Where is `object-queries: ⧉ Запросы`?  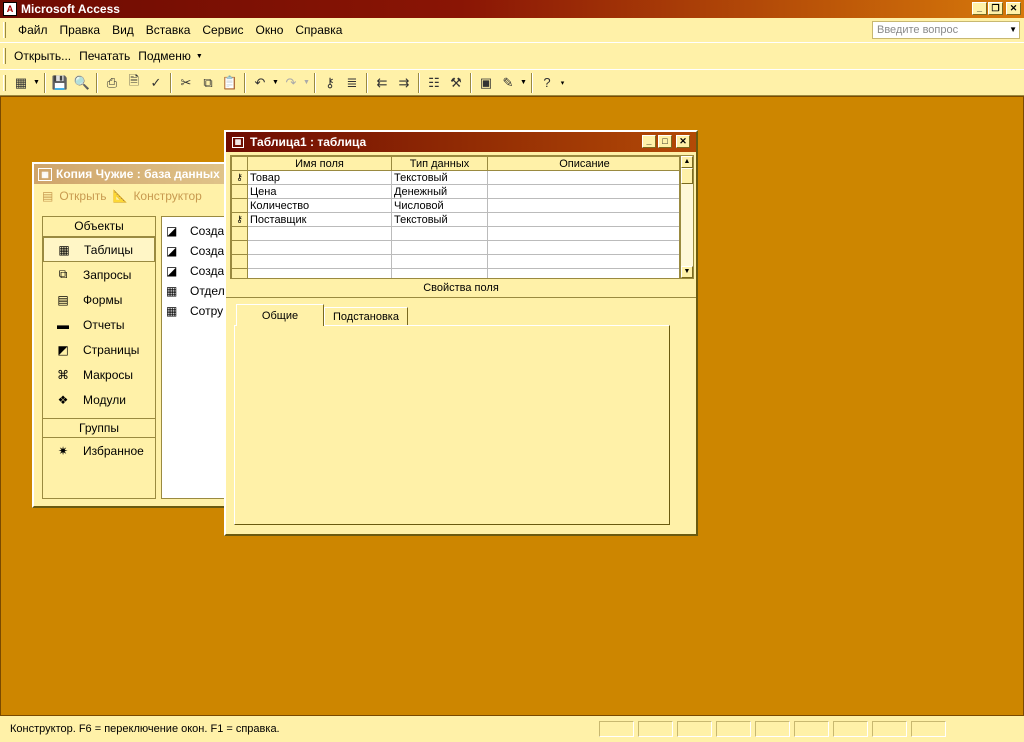 object-queries: ⧉ Запросы is located at coordinates (99, 274).